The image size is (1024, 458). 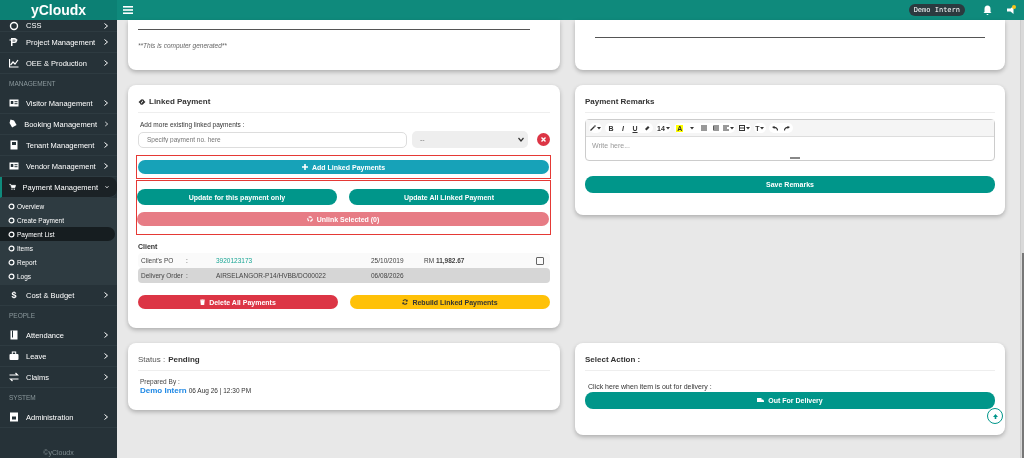 I want to click on resize-handle, so click(x=795, y=158).